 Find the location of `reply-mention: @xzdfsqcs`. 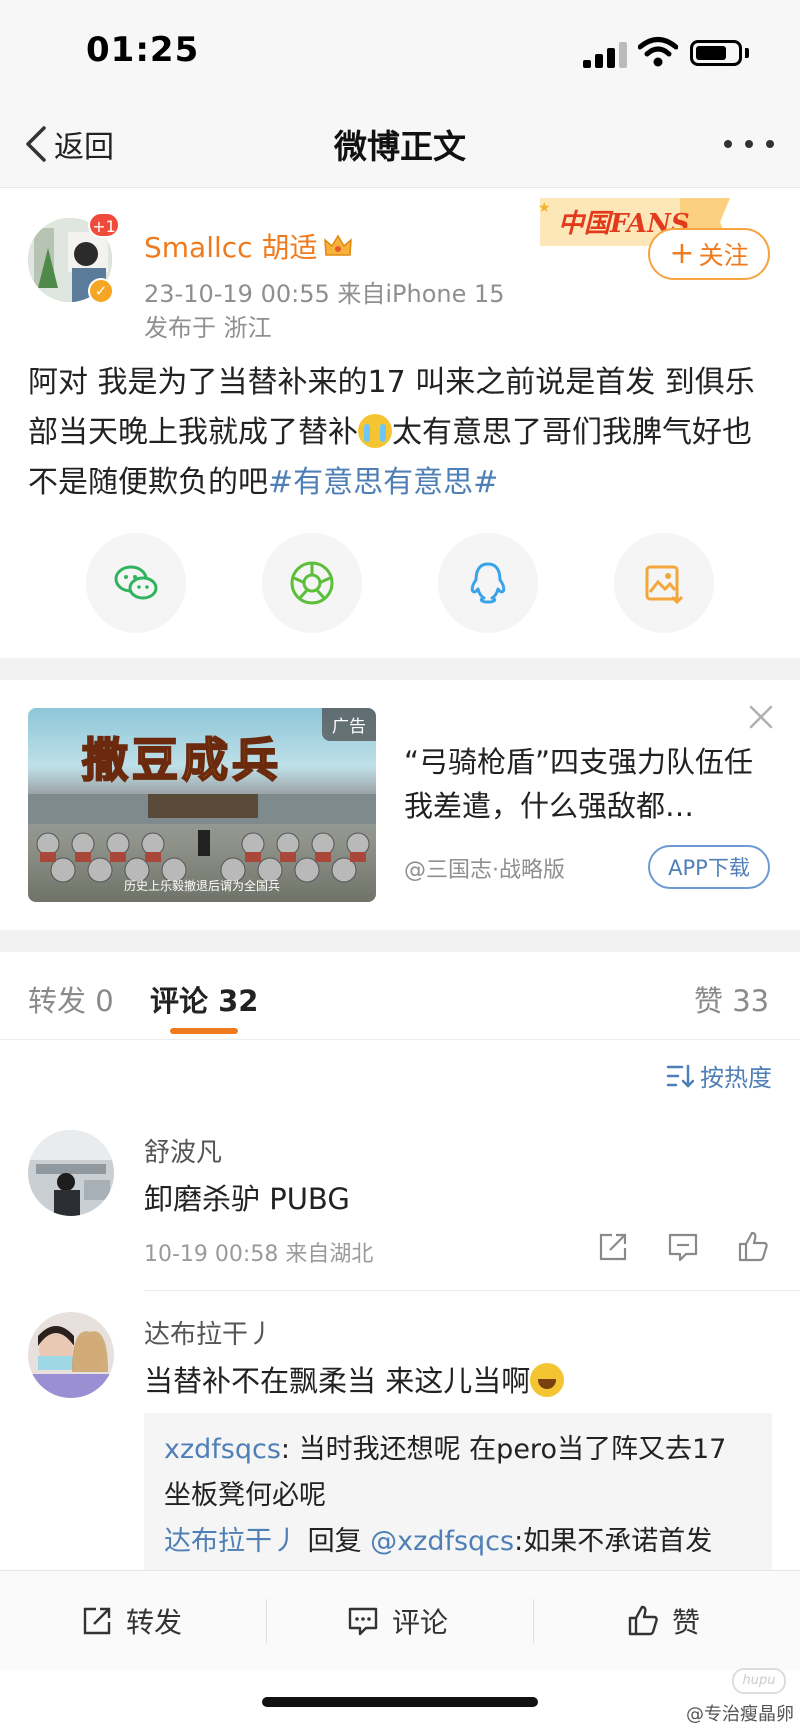

reply-mention: @xzdfsqcs is located at coordinates (442, 1541).